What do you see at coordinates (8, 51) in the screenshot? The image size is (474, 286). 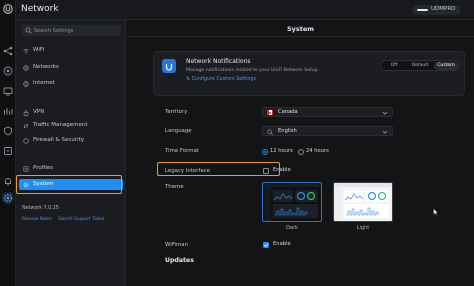 I see `topology-icon` at bounding box center [8, 51].